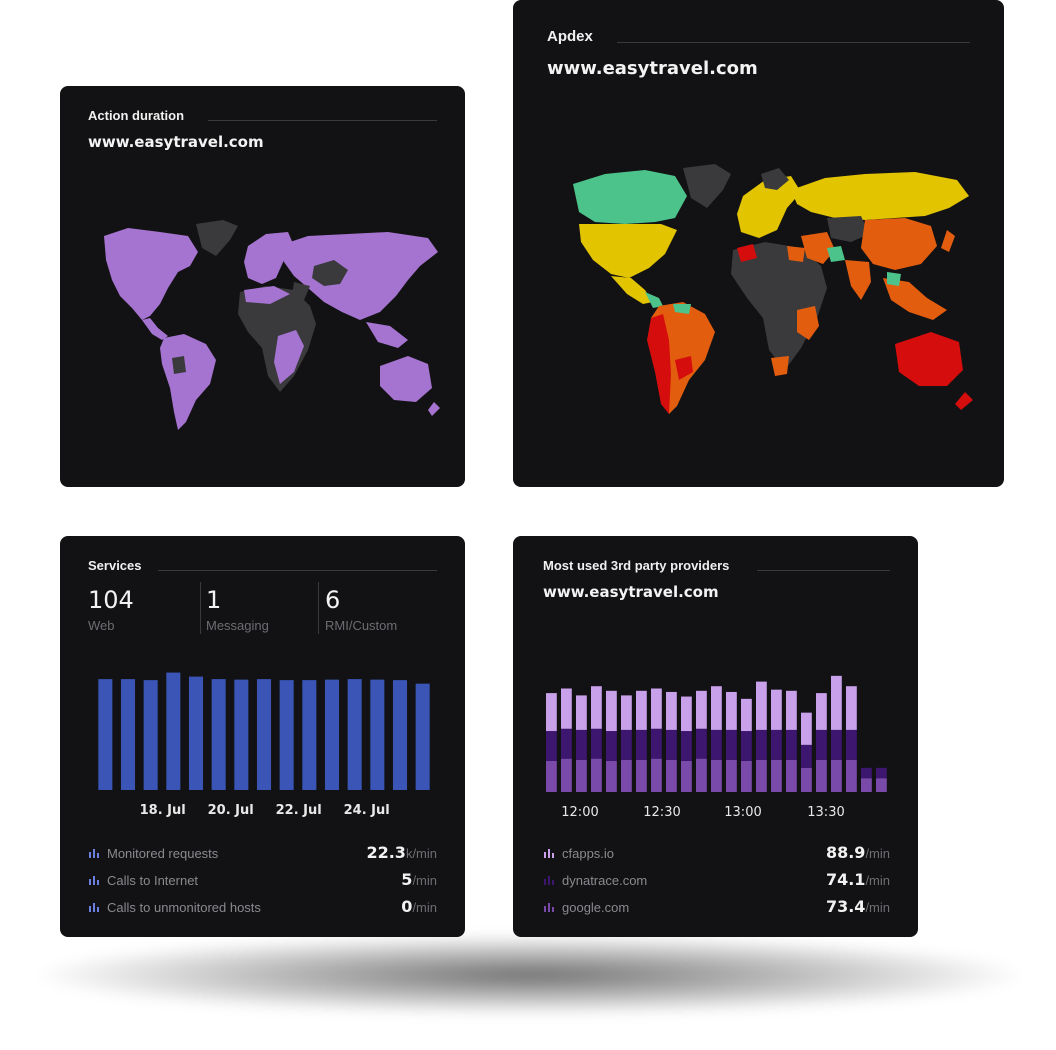 Image resolution: width=1056 pixels, height=1050 pixels. I want to click on region-australia, so click(406, 379).